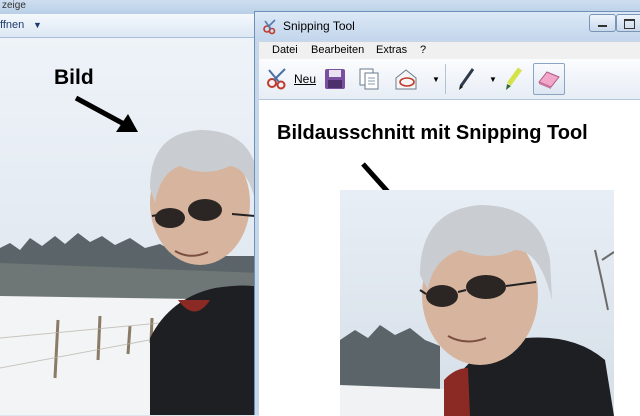  Describe the element at coordinates (449, 79) in the screenshot. I see `toolbar: Neu ▼ ▼` at that location.